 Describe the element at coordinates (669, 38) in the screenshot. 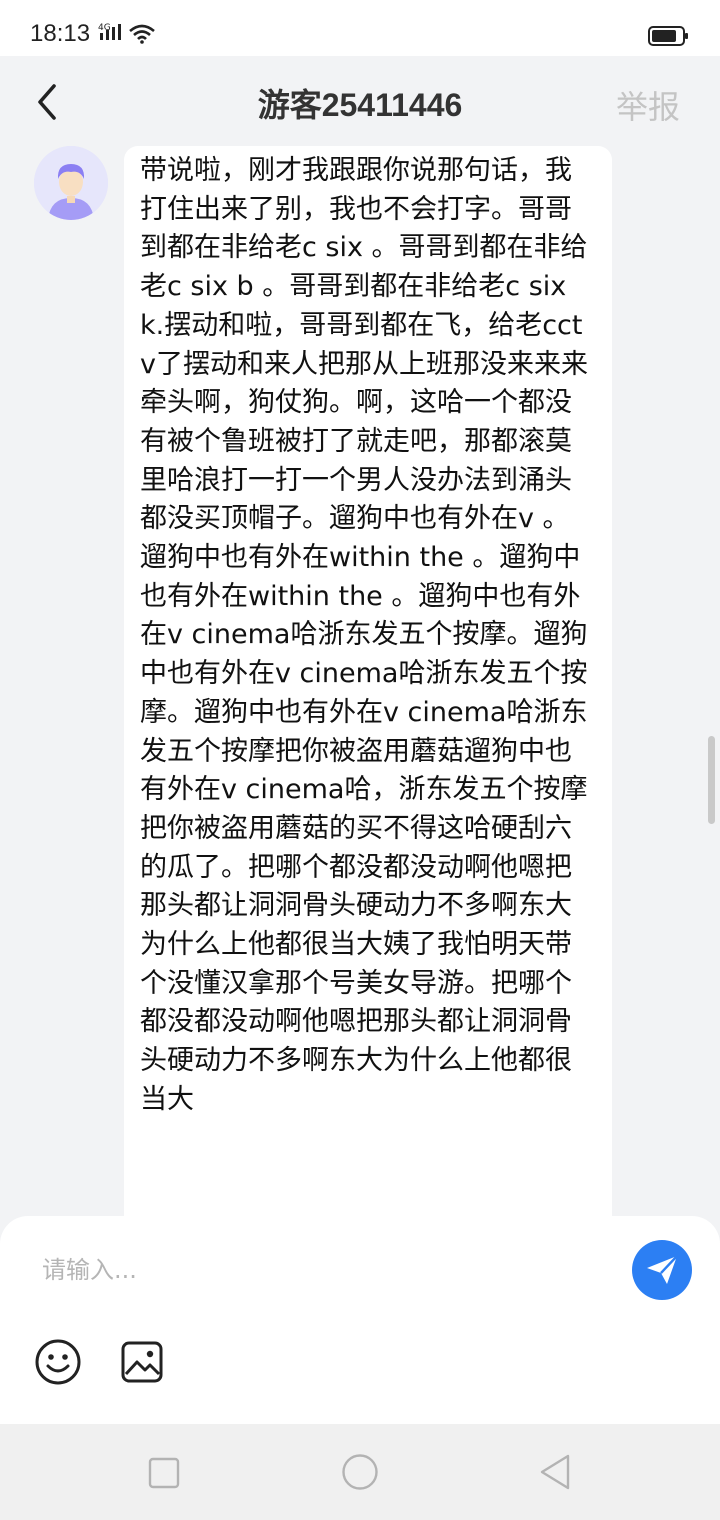

I see `battery-icon` at that location.